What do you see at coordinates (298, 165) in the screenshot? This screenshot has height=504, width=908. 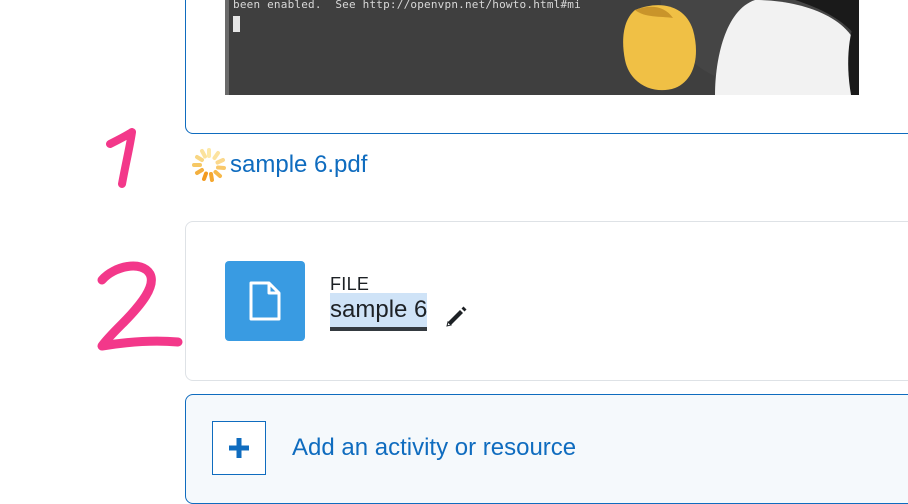 I see `pdf-resource-link: sample 6.pdf` at bounding box center [298, 165].